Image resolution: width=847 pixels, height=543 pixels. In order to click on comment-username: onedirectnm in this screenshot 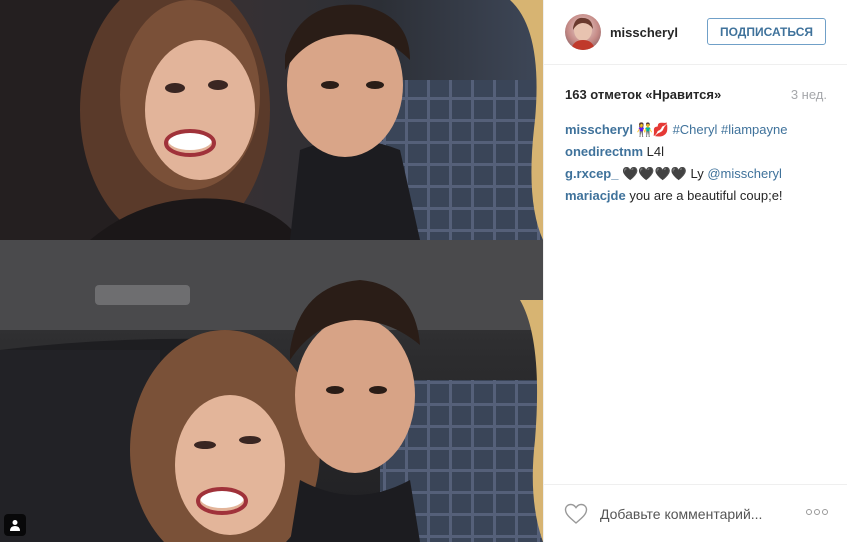, I will do `click(604, 151)`.